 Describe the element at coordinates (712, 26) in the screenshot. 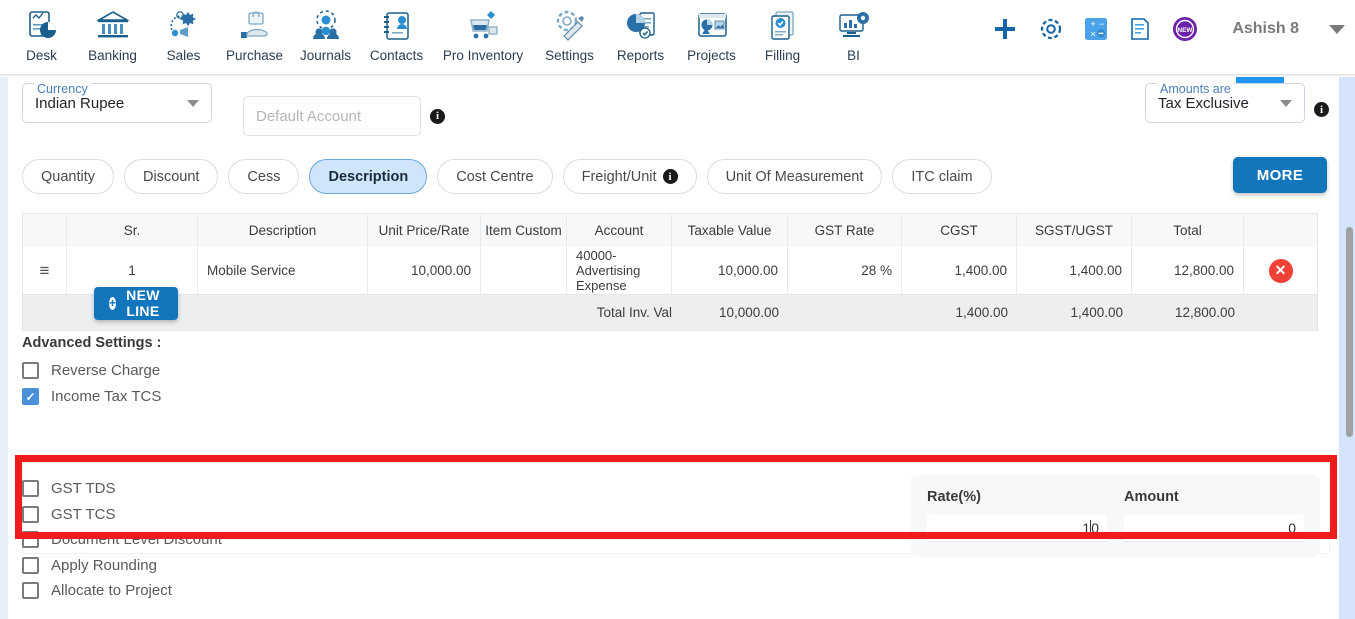

I see `projects-icon` at that location.